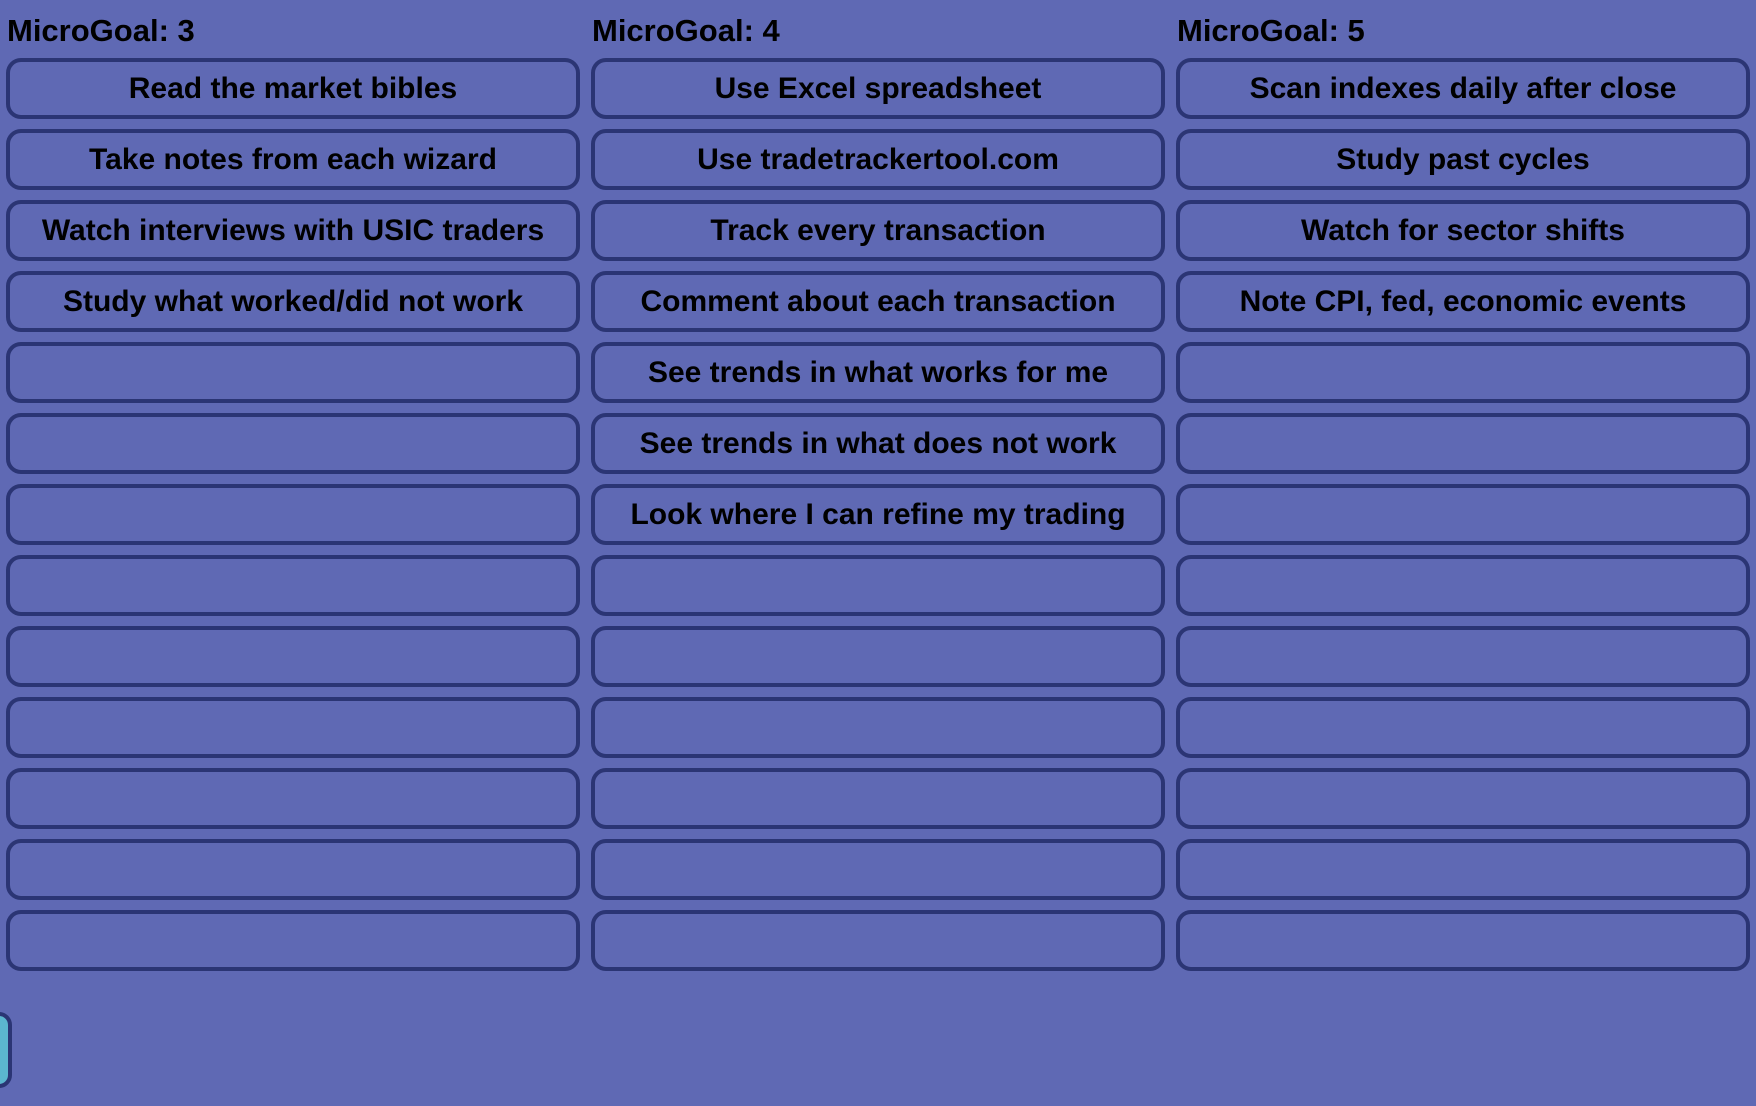 This screenshot has height=1106, width=1756. What do you see at coordinates (1463, 159) in the screenshot?
I see `goal-slot: Study past cycles` at bounding box center [1463, 159].